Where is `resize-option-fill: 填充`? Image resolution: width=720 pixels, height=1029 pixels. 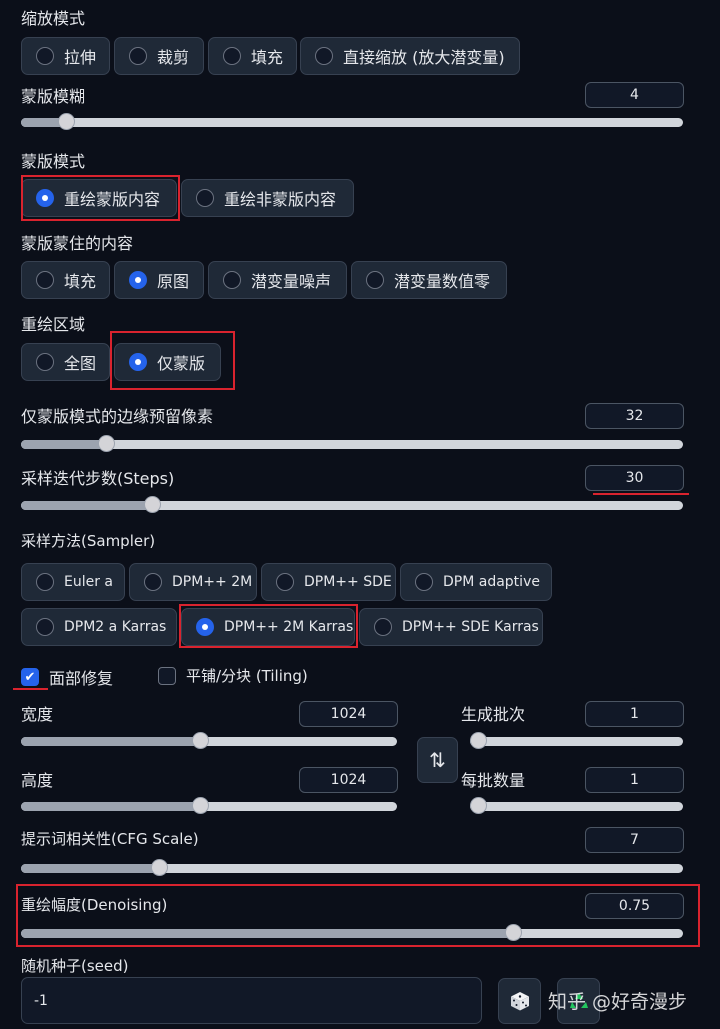 resize-option-fill: 填充 is located at coordinates (252, 56).